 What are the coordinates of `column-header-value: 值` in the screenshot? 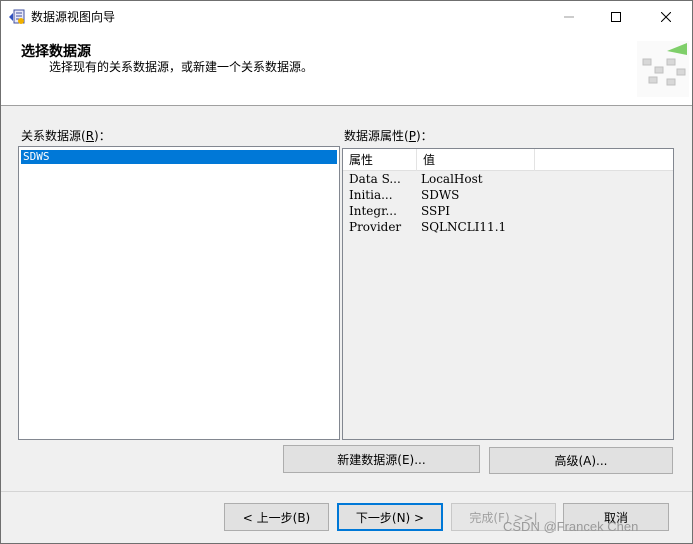 It's located at (476, 160).